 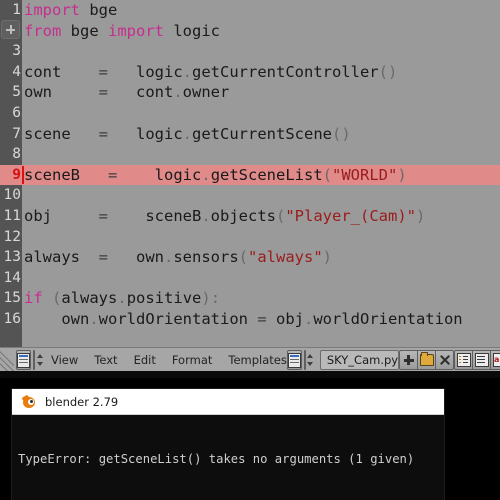 What do you see at coordinates (7, 359) in the screenshot?
I see `area-resize-grip` at bounding box center [7, 359].